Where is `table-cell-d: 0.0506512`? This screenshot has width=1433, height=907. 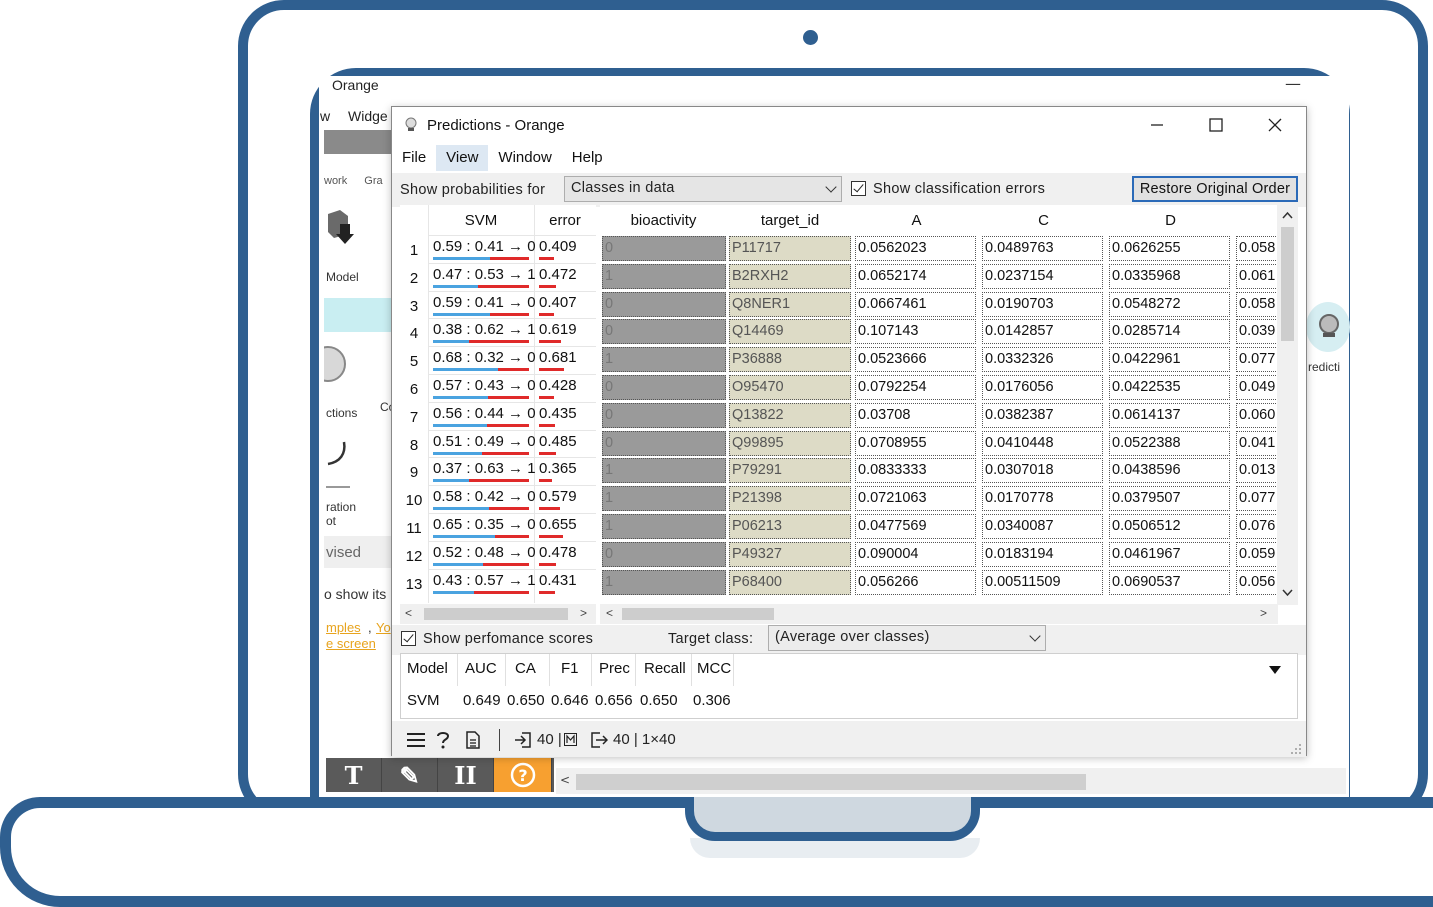
table-cell-d: 0.0506512 is located at coordinates (1169, 526).